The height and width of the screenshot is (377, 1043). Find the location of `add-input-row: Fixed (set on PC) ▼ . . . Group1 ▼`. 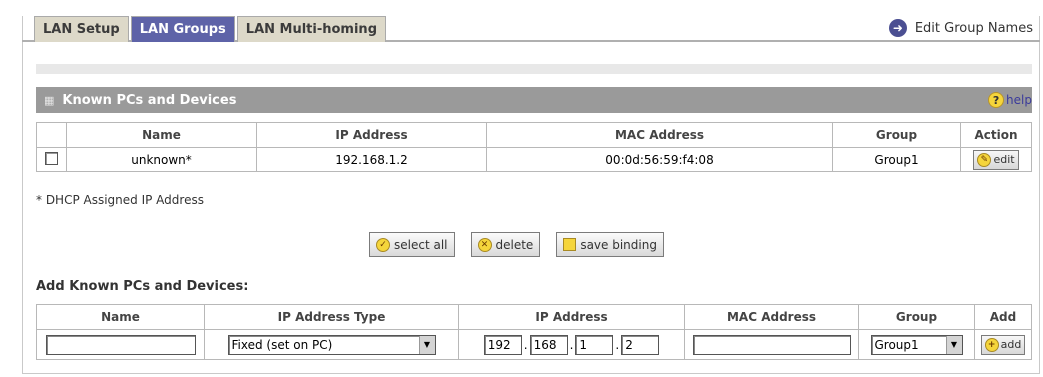

add-input-row: Fixed (set on PC) ▼ . . . Group1 ▼ is located at coordinates (534, 344).